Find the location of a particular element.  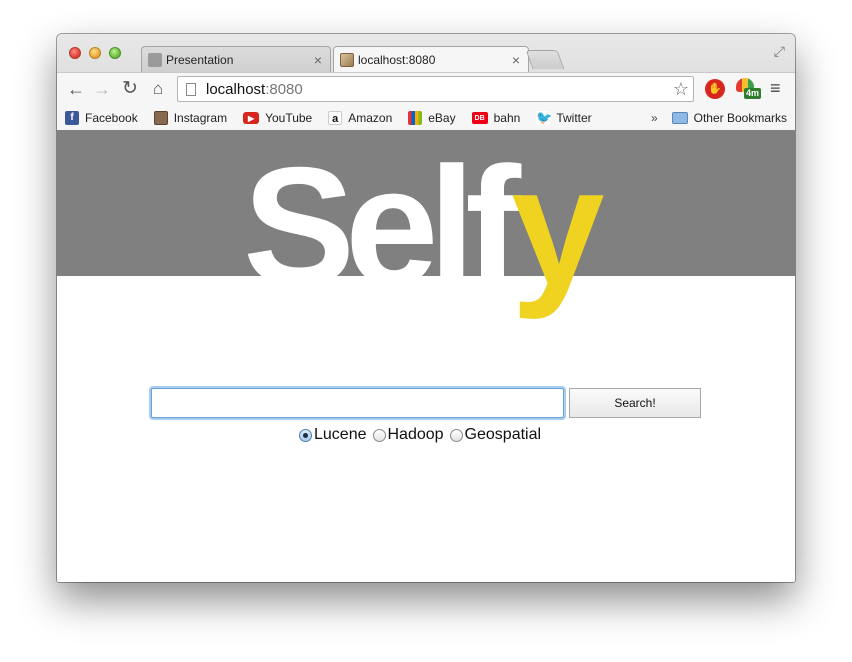

broken-image-favicon-icon is located at coordinates (347, 60).